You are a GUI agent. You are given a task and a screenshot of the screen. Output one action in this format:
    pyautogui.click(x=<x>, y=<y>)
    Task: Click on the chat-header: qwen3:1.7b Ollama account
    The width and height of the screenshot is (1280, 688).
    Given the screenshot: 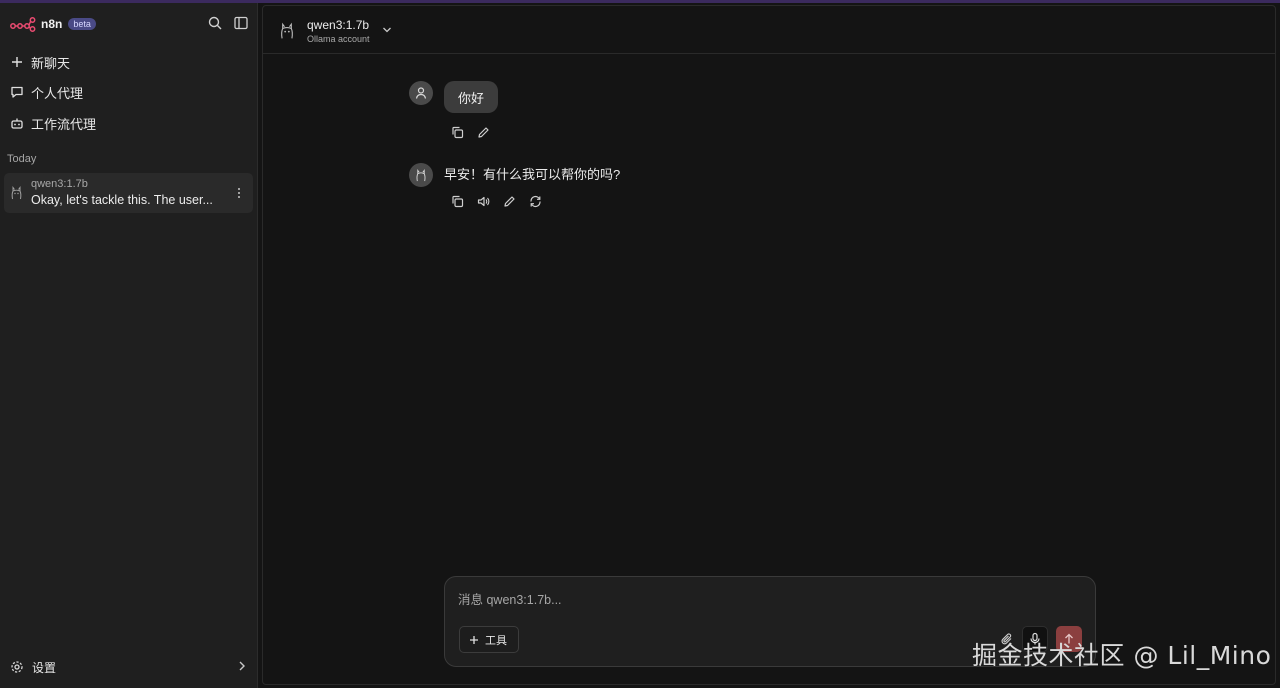 What is the action you would take?
    pyautogui.click(x=769, y=30)
    